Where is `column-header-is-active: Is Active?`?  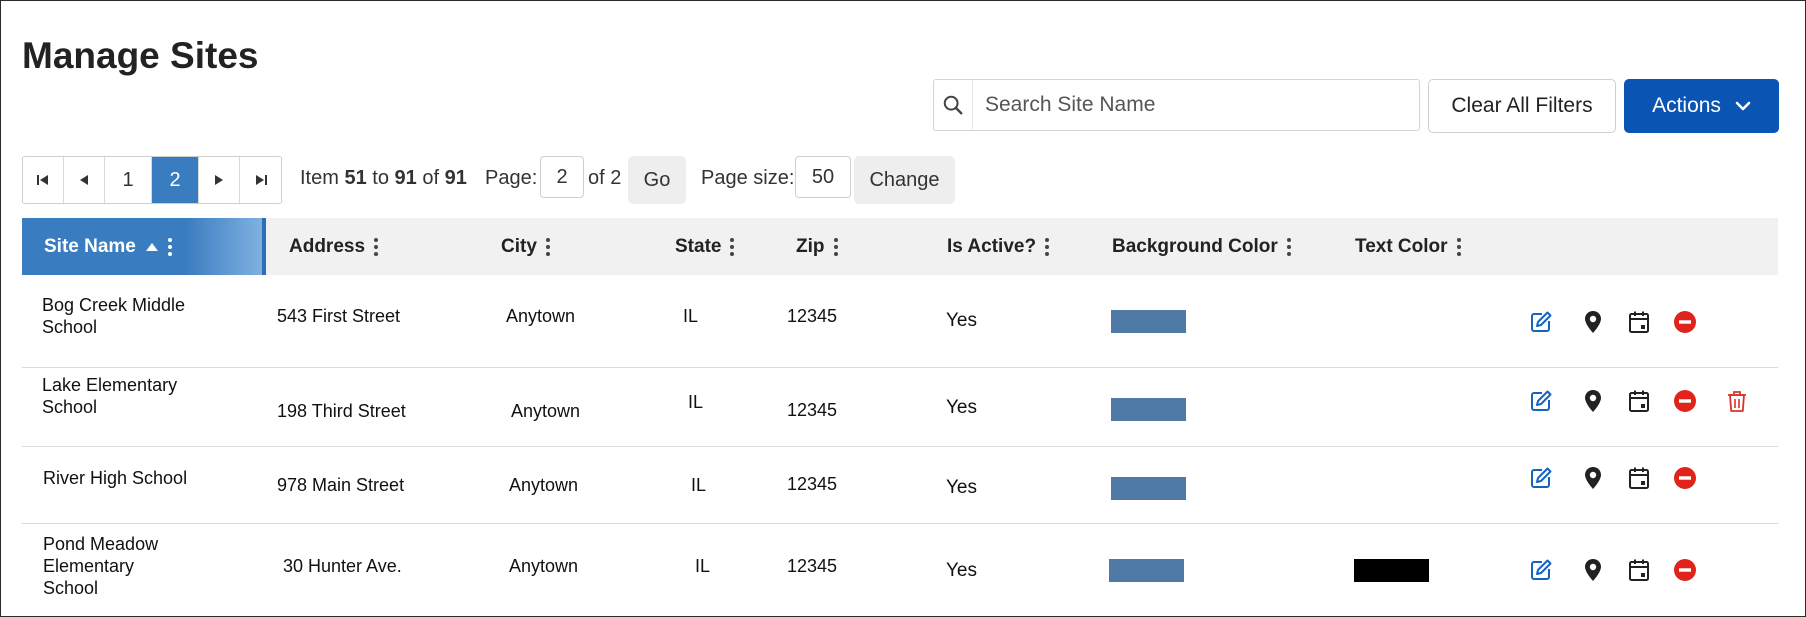
column-header-is-active: Is Active? is located at coordinates (998, 246).